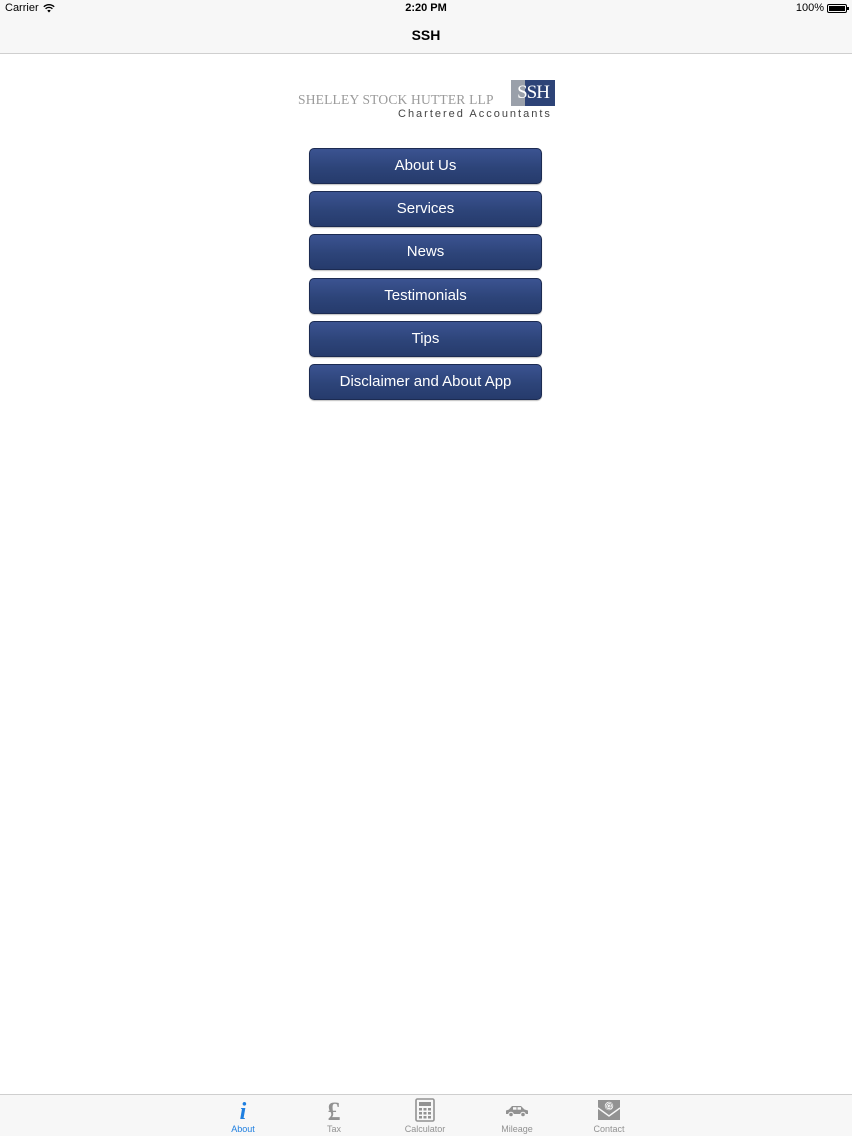 The width and height of the screenshot is (852, 1136). I want to click on calculator-icon, so click(425, 1110).